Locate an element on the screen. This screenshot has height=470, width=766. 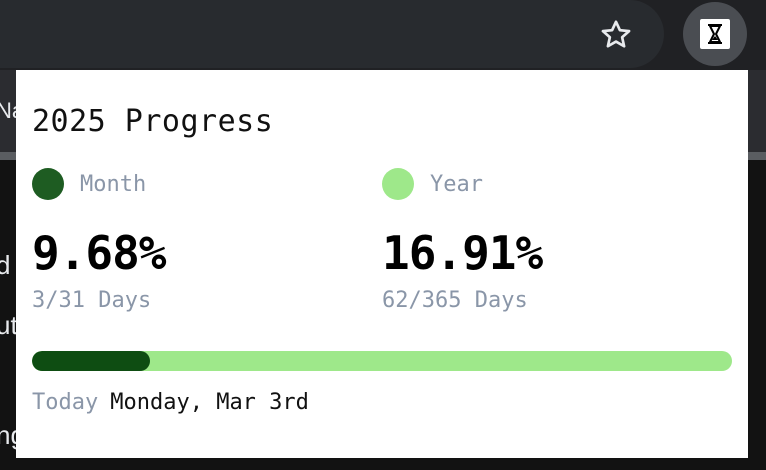
star-icon is located at coordinates (616, 35).